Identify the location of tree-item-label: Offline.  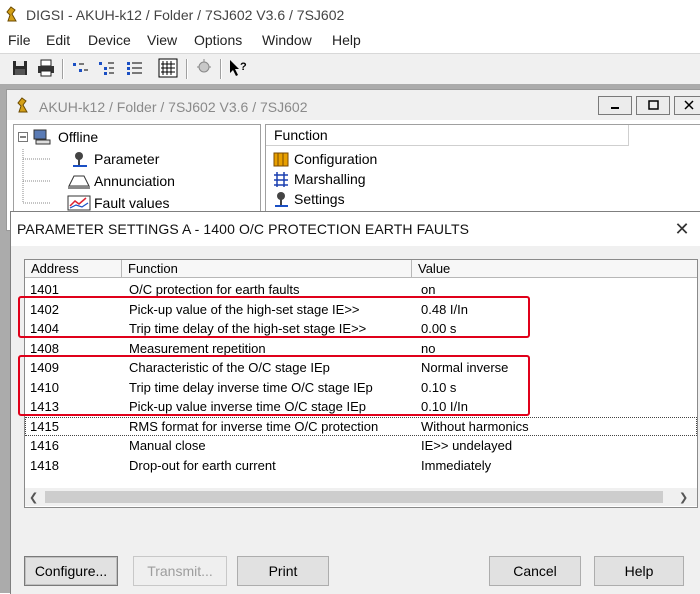
(78, 137).